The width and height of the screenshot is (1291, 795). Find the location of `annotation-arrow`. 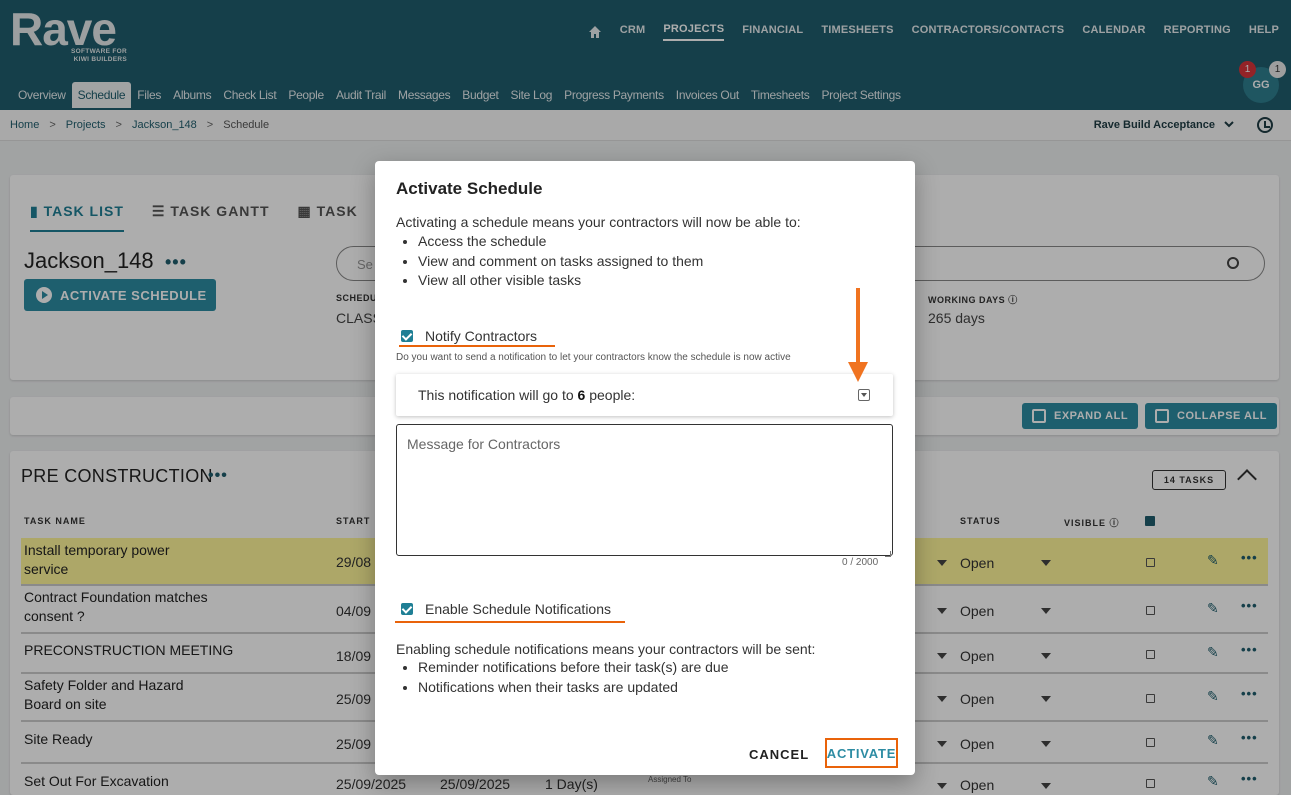

annotation-arrow is located at coordinates (858, 326).